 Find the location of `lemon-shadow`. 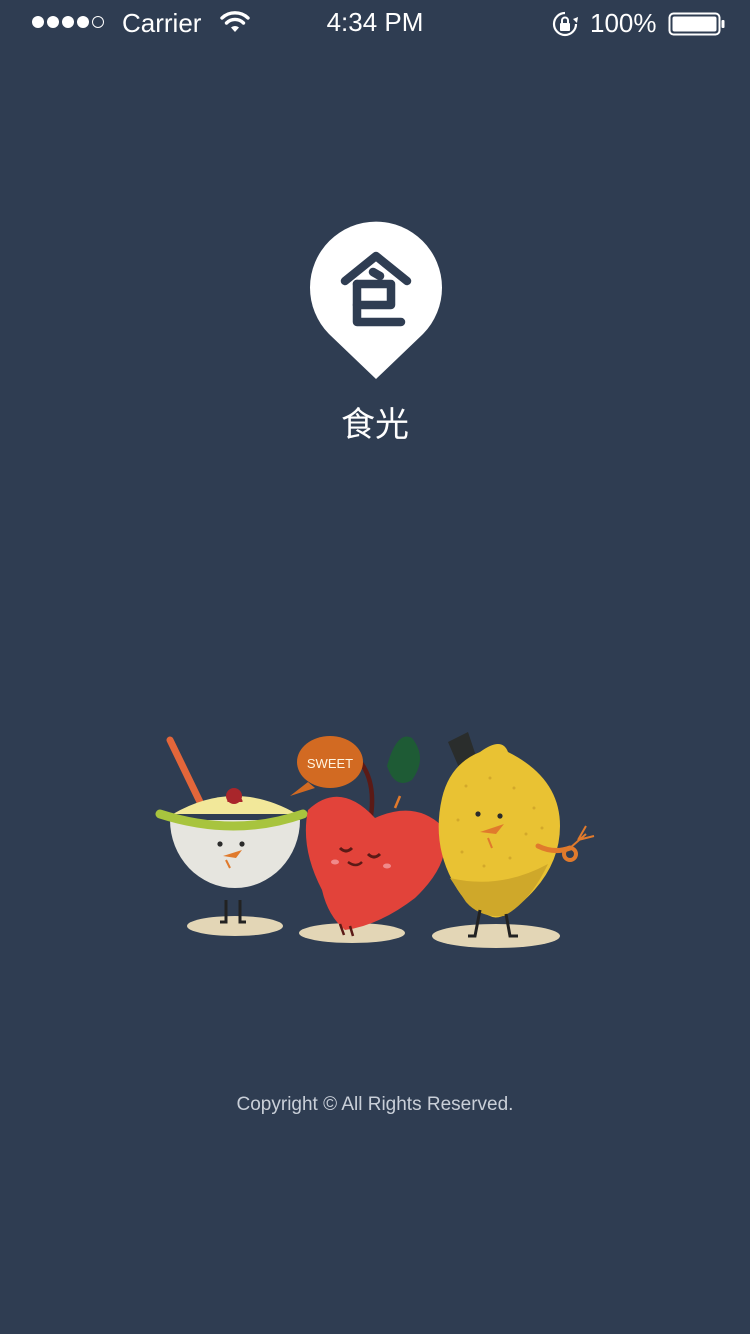

lemon-shadow is located at coordinates (496, 936).